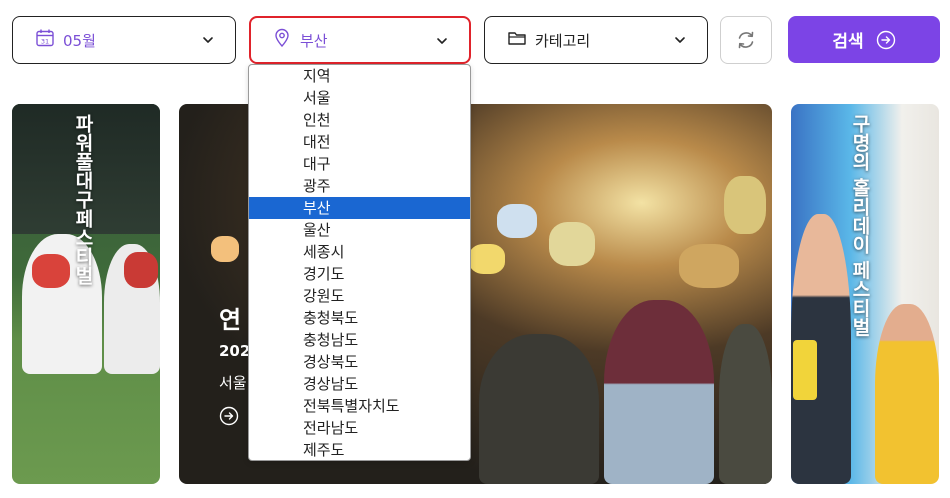 The image size is (950, 498). I want to click on drink-can, so click(805, 370).